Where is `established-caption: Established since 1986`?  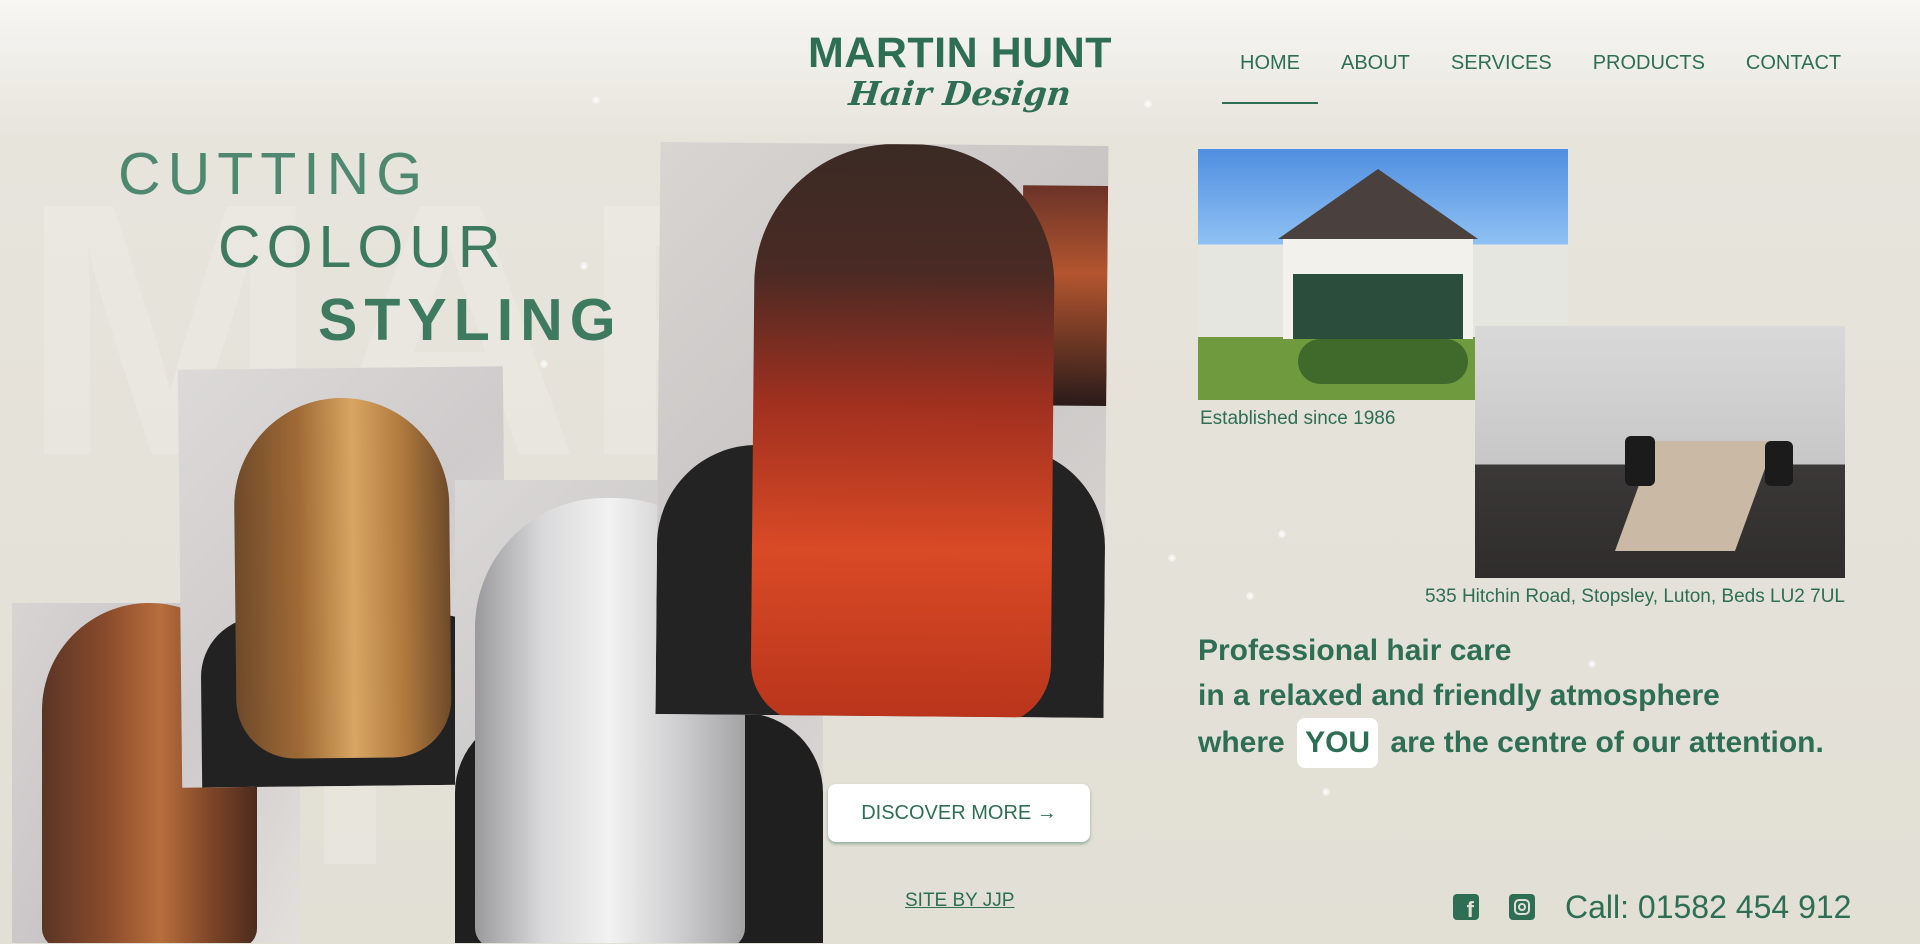
established-caption: Established since 1986 is located at coordinates (1298, 418).